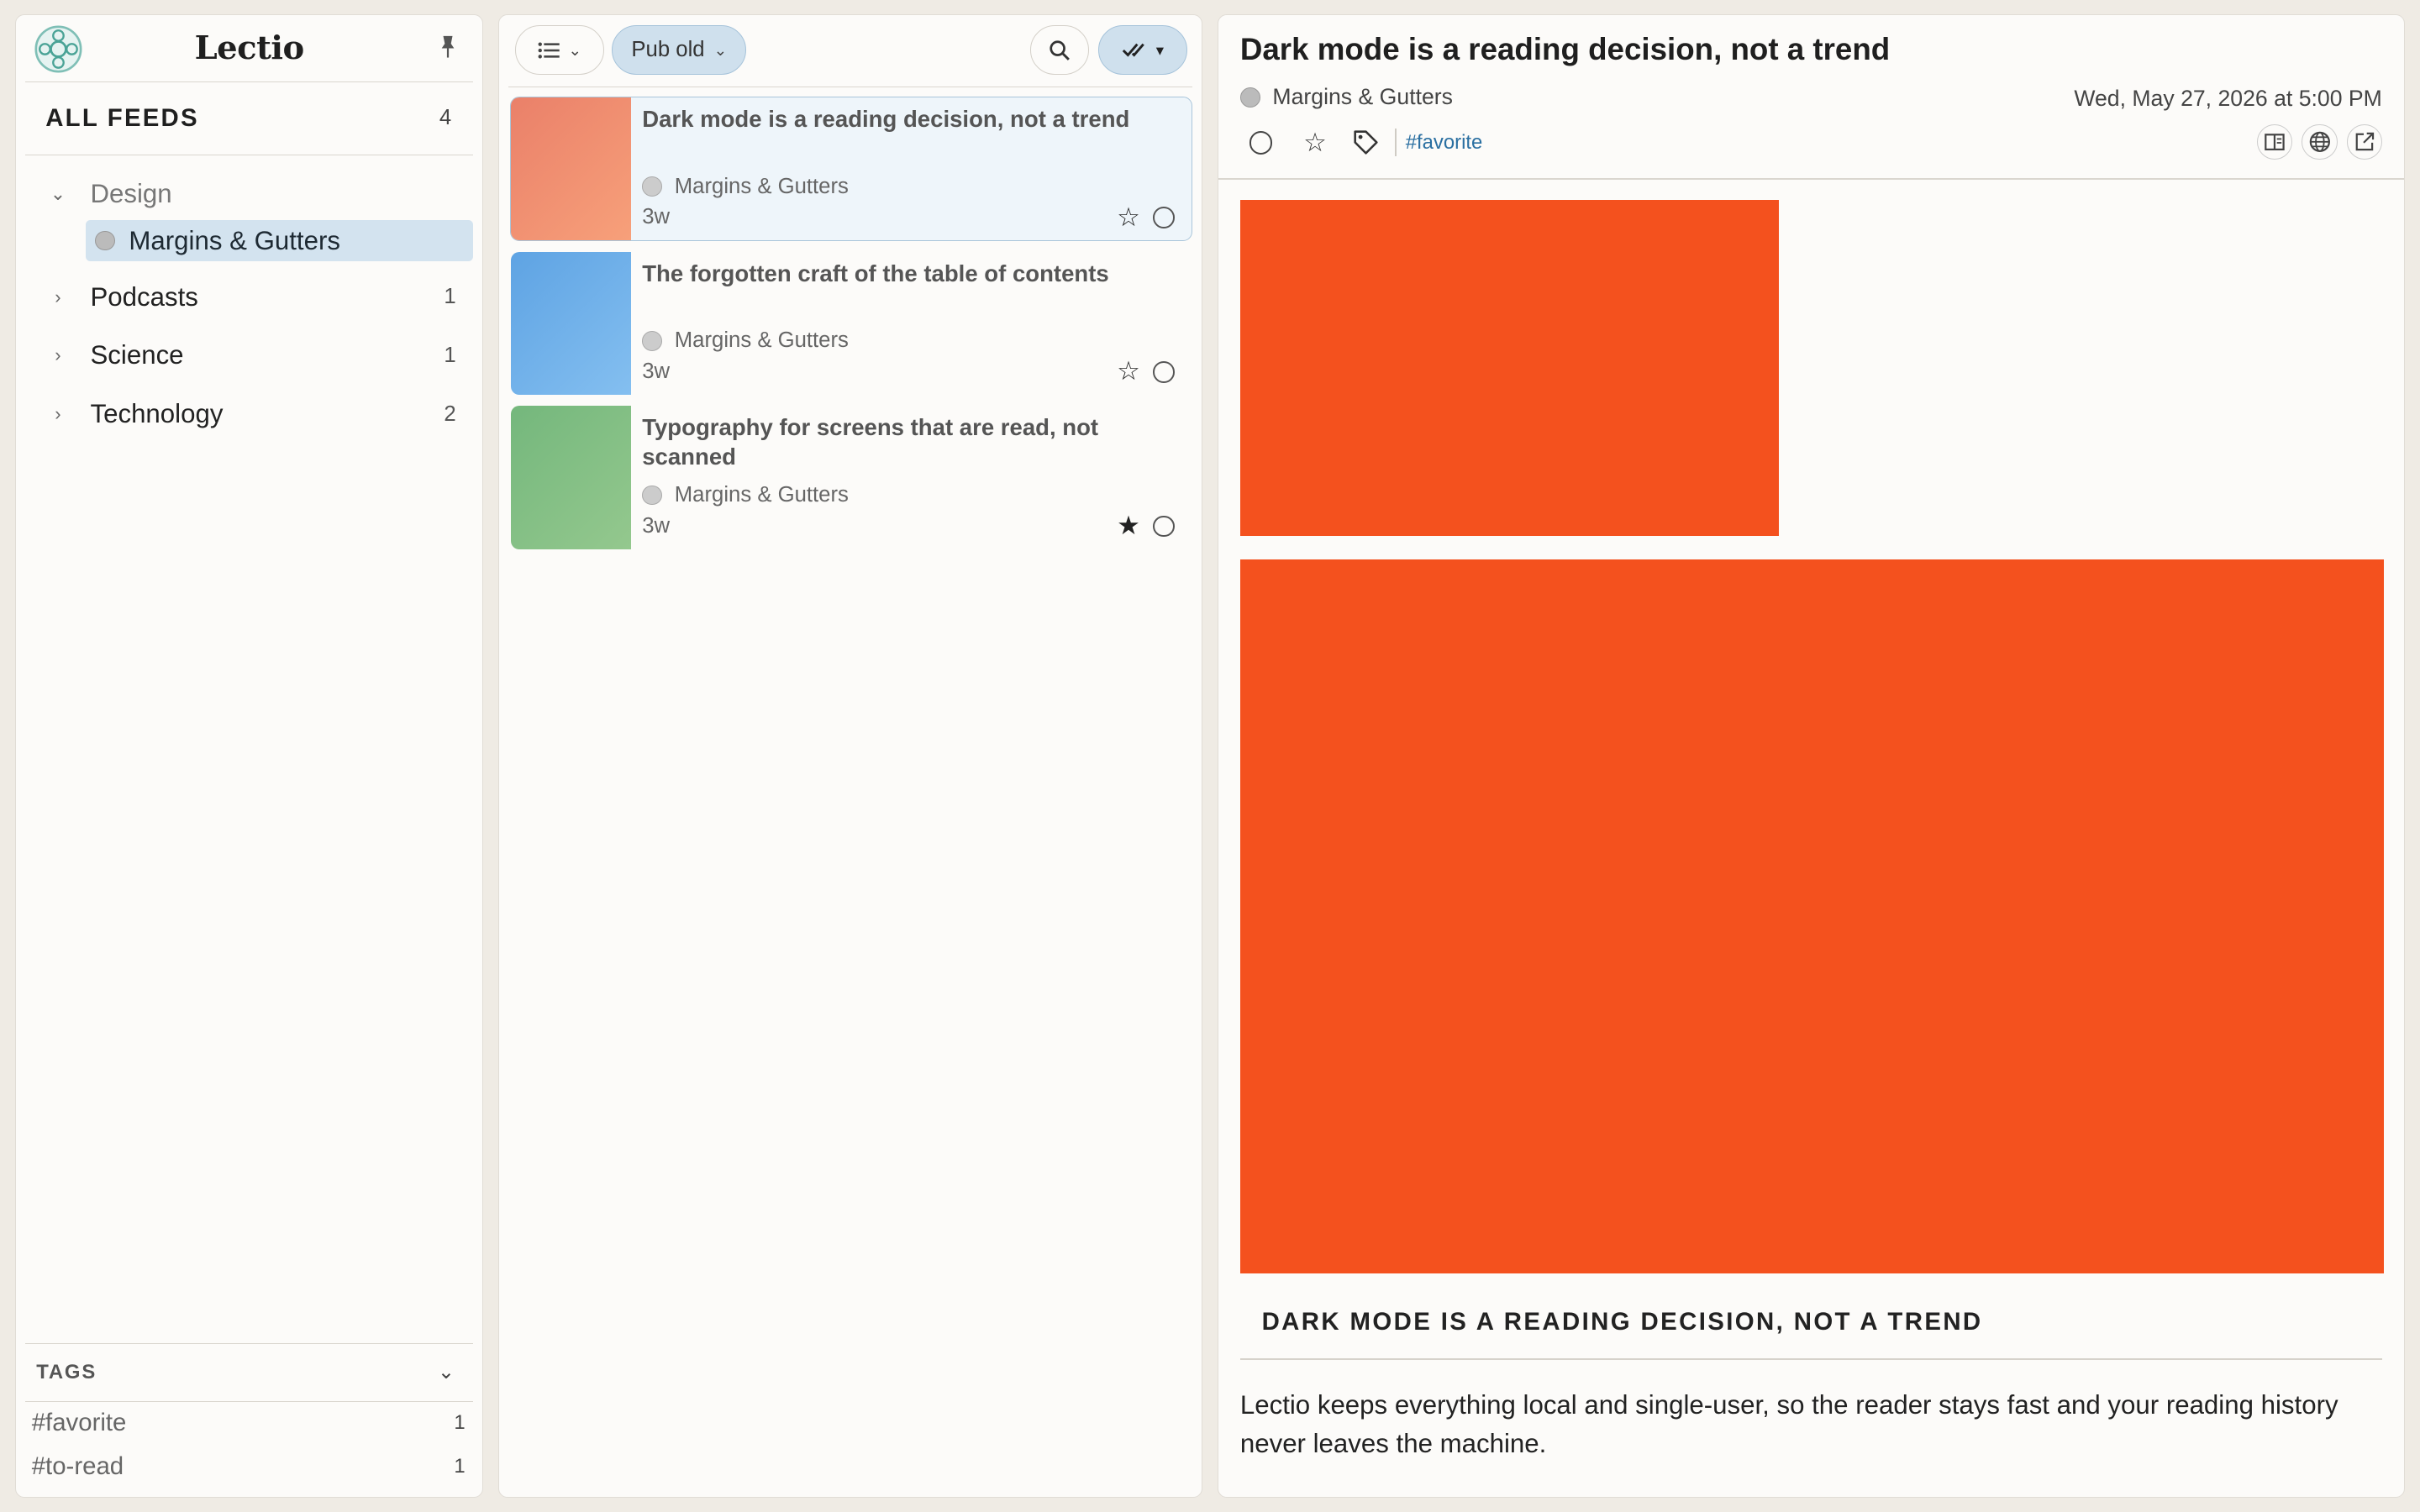 Image resolution: width=2420 pixels, height=1512 pixels. I want to click on search-icon, so click(1060, 50).